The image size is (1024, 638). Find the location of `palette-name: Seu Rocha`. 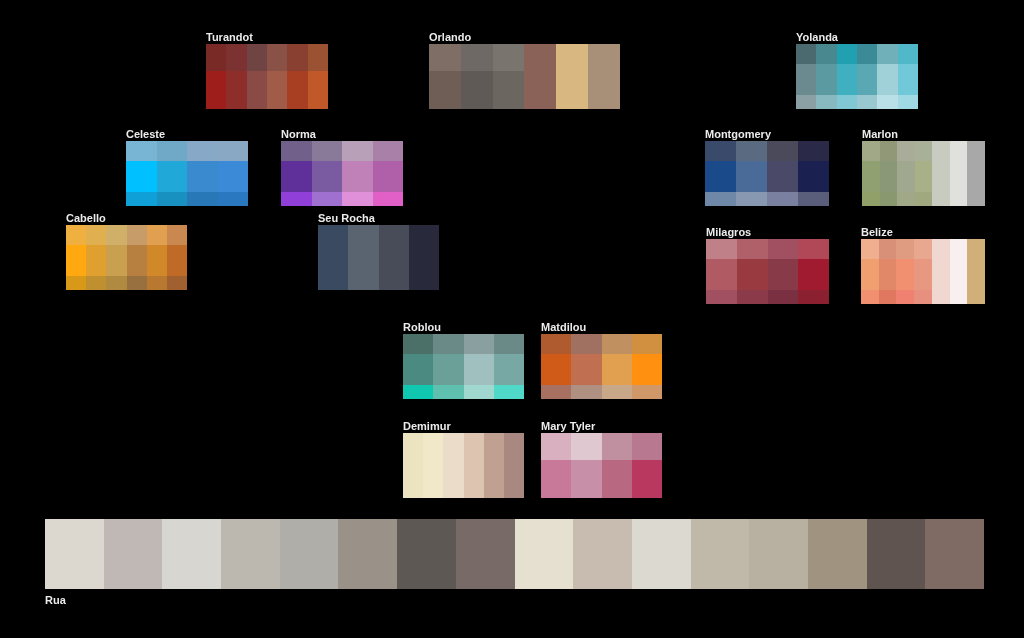

palette-name: Seu Rocha is located at coordinates (346, 218).